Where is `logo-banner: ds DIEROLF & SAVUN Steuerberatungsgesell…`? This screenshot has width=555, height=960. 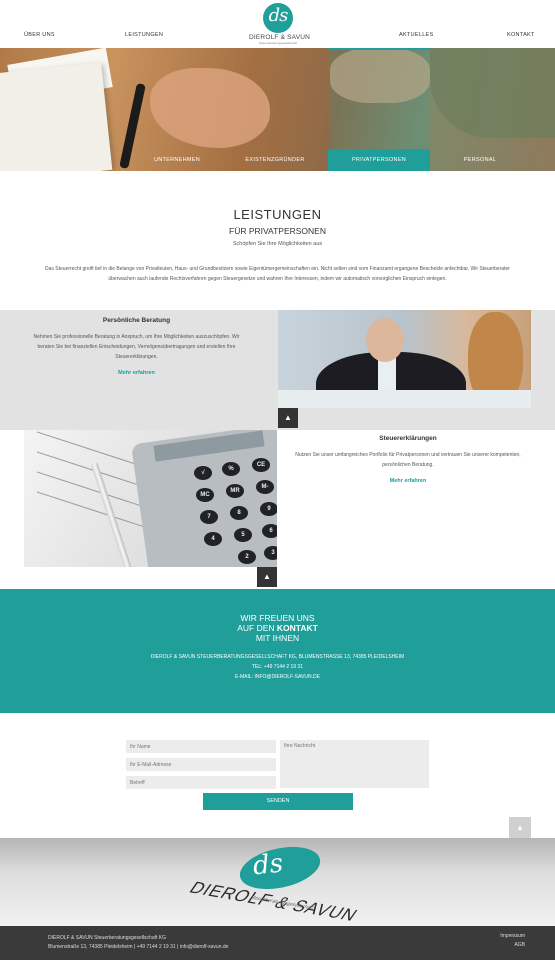
logo-banner: ds DIEROLF & SAVUN Steuerberatungsgesell… is located at coordinates (277, 882).